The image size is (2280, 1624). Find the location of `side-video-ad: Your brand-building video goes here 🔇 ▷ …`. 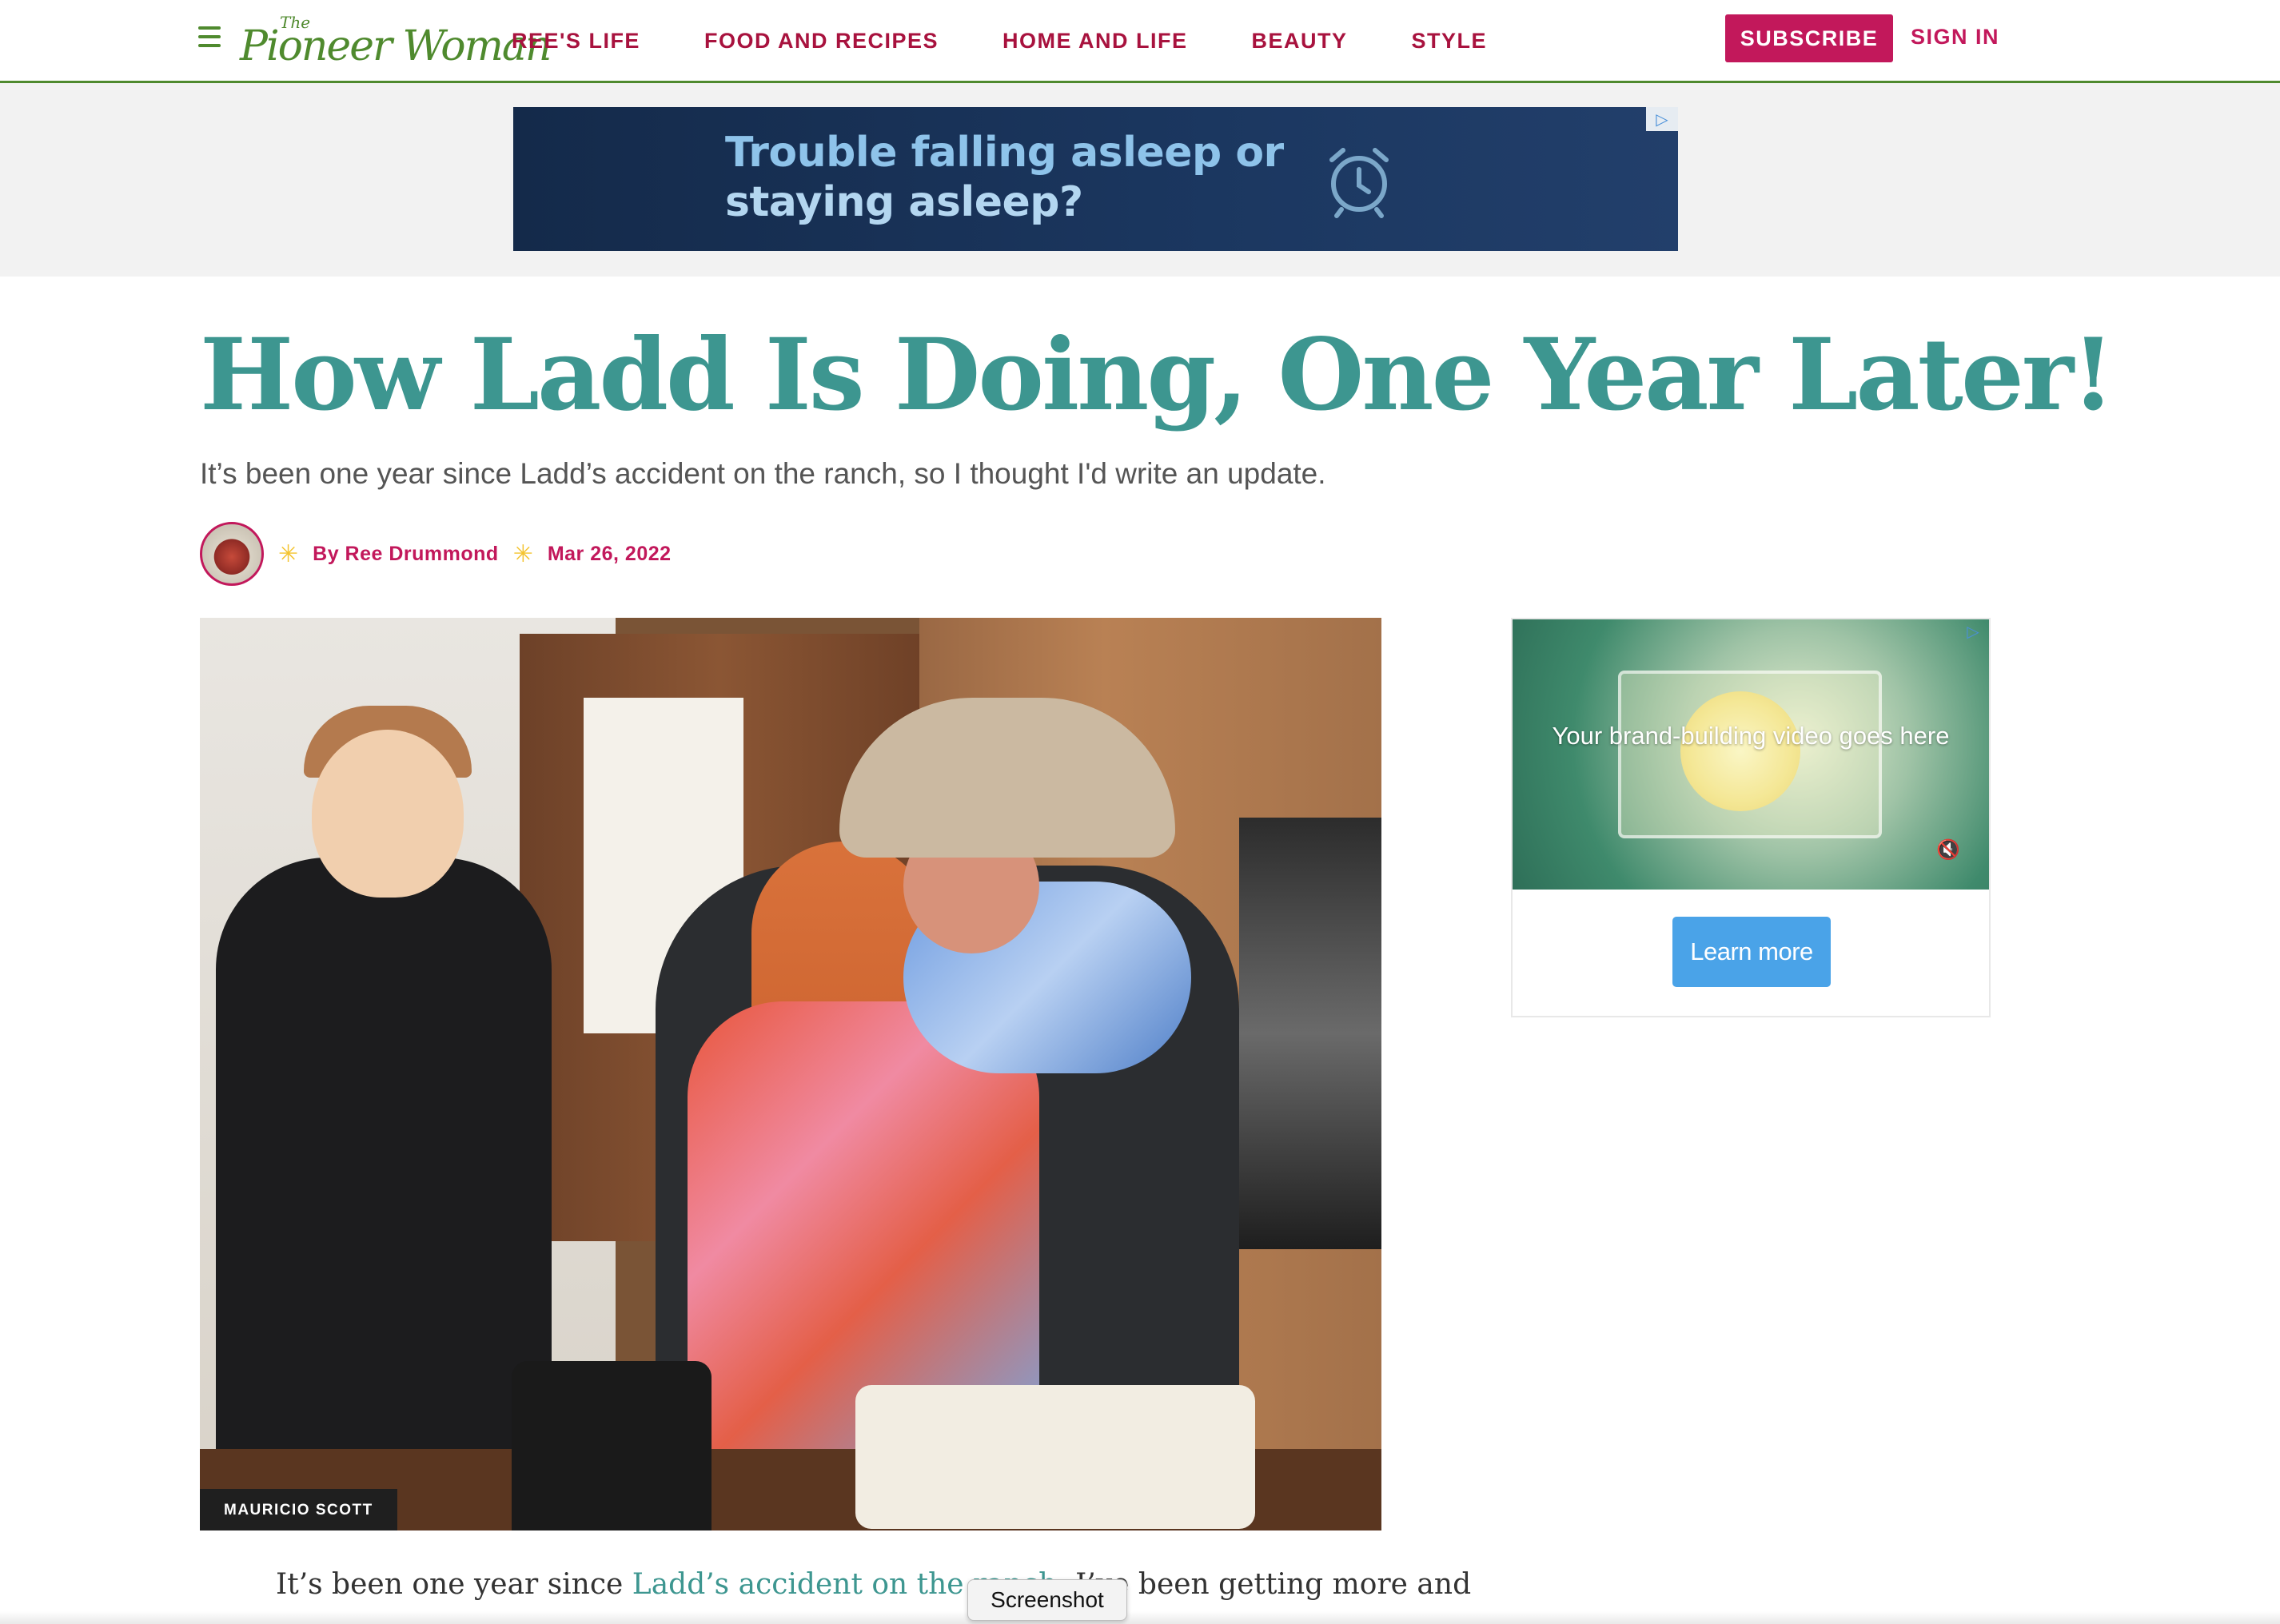

side-video-ad: Your brand-building video goes here 🔇 ▷ … is located at coordinates (1751, 818).